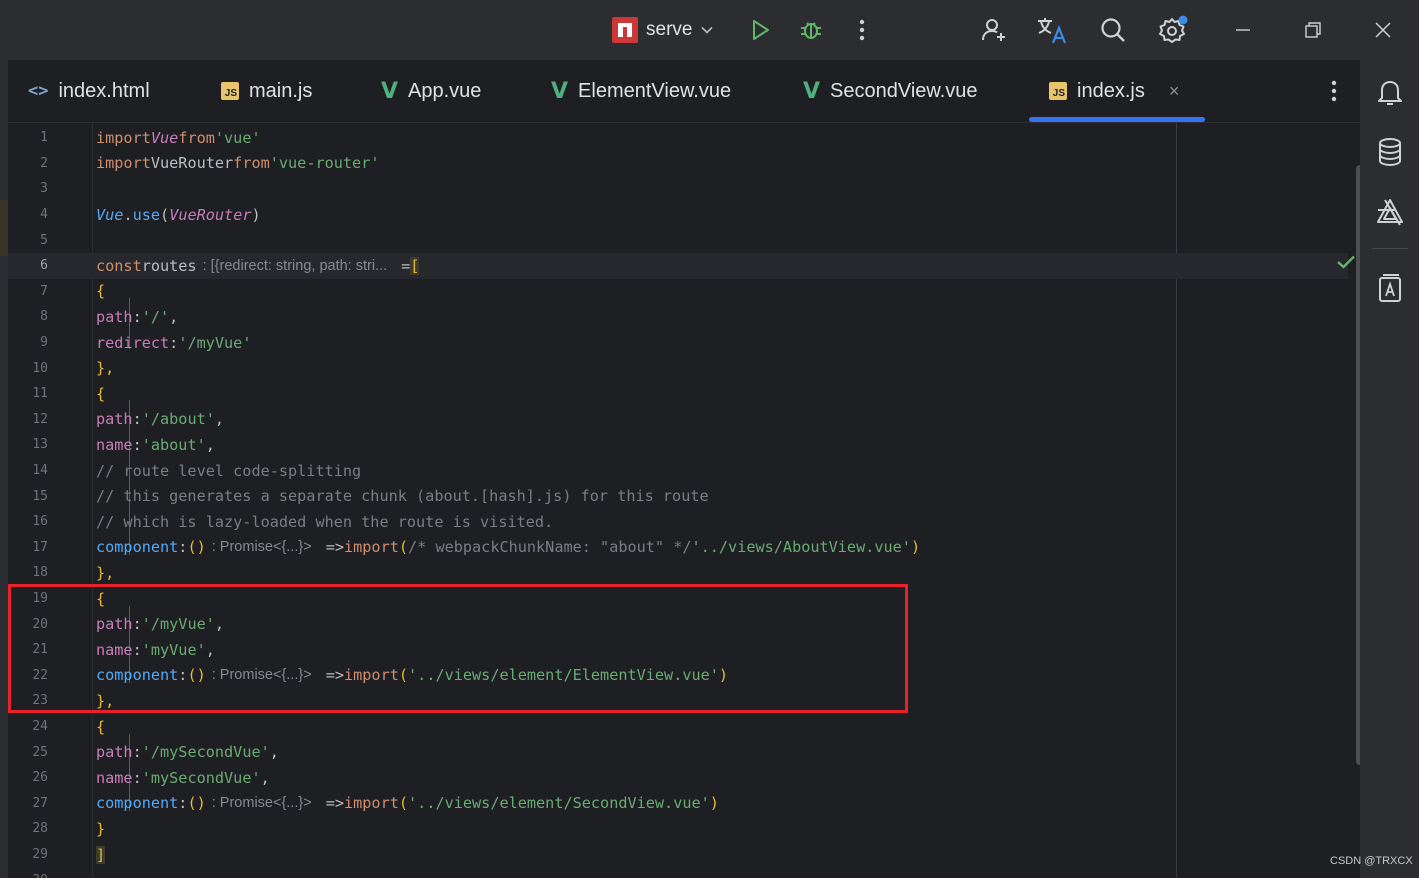 The width and height of the screenshot is (1419, 878). Describe the element at coordinates (40, 573) in the screenshot. I see `line-number: 18` at that location.